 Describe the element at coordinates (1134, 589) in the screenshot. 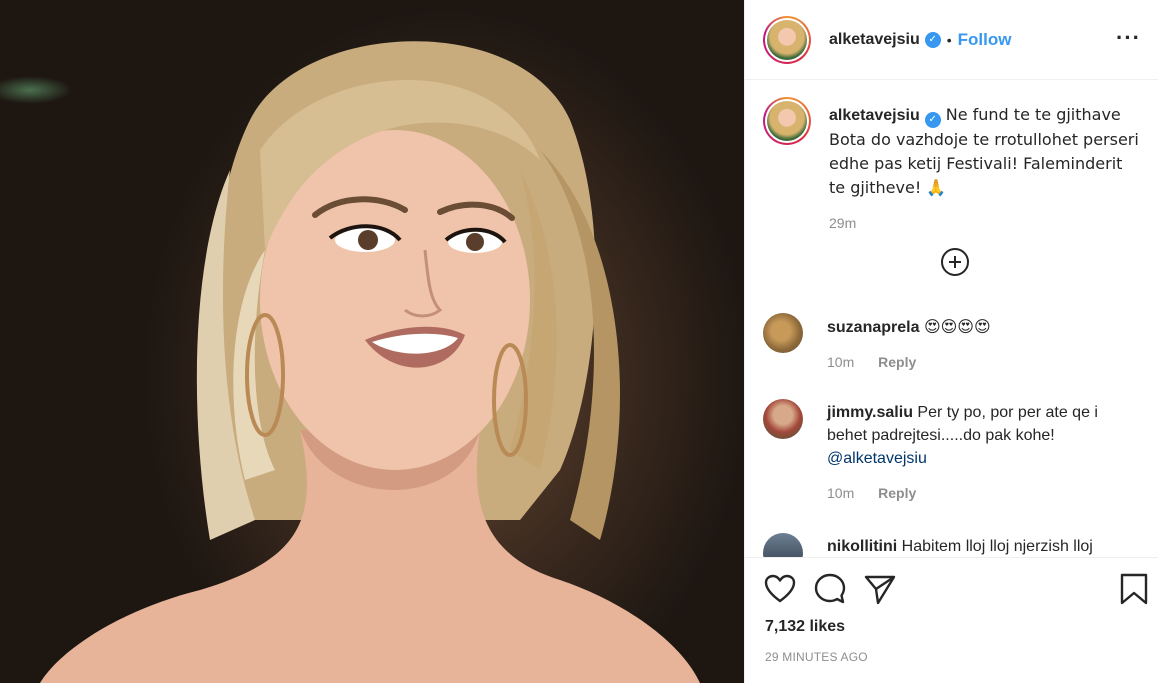

I see `bookmark-icon` at that location.